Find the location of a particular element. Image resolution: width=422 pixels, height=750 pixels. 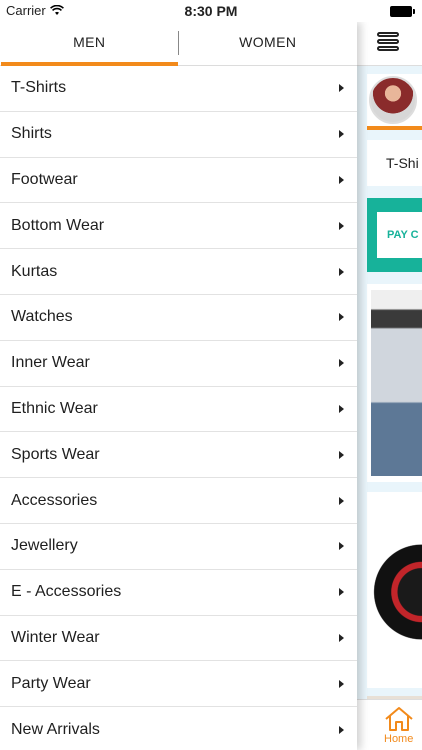

category-label: Party Wear is located at coordinates (51, 683).